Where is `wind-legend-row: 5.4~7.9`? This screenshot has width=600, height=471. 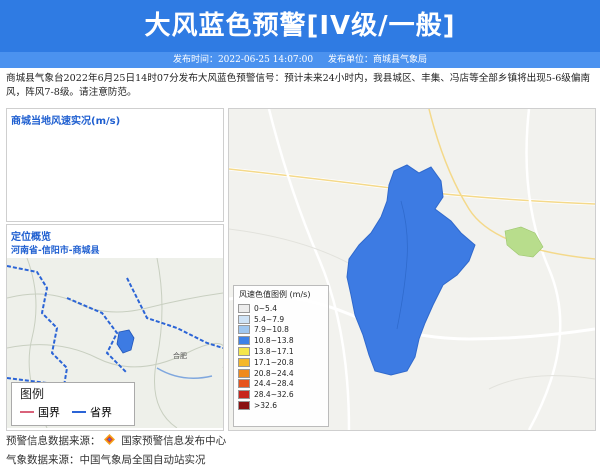
wind-legend-row: 5.4~7.9 is located at coordinates (281, 319).